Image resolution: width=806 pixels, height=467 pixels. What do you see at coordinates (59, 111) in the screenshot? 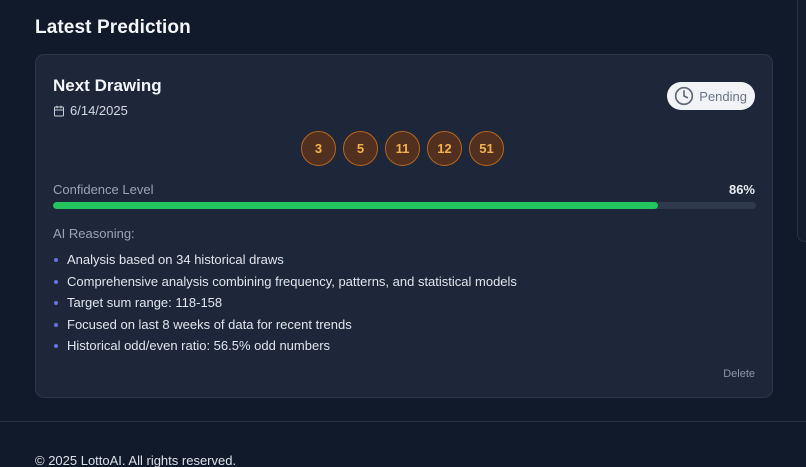
I see `calendar-icon` at bounding box center [59, 111].